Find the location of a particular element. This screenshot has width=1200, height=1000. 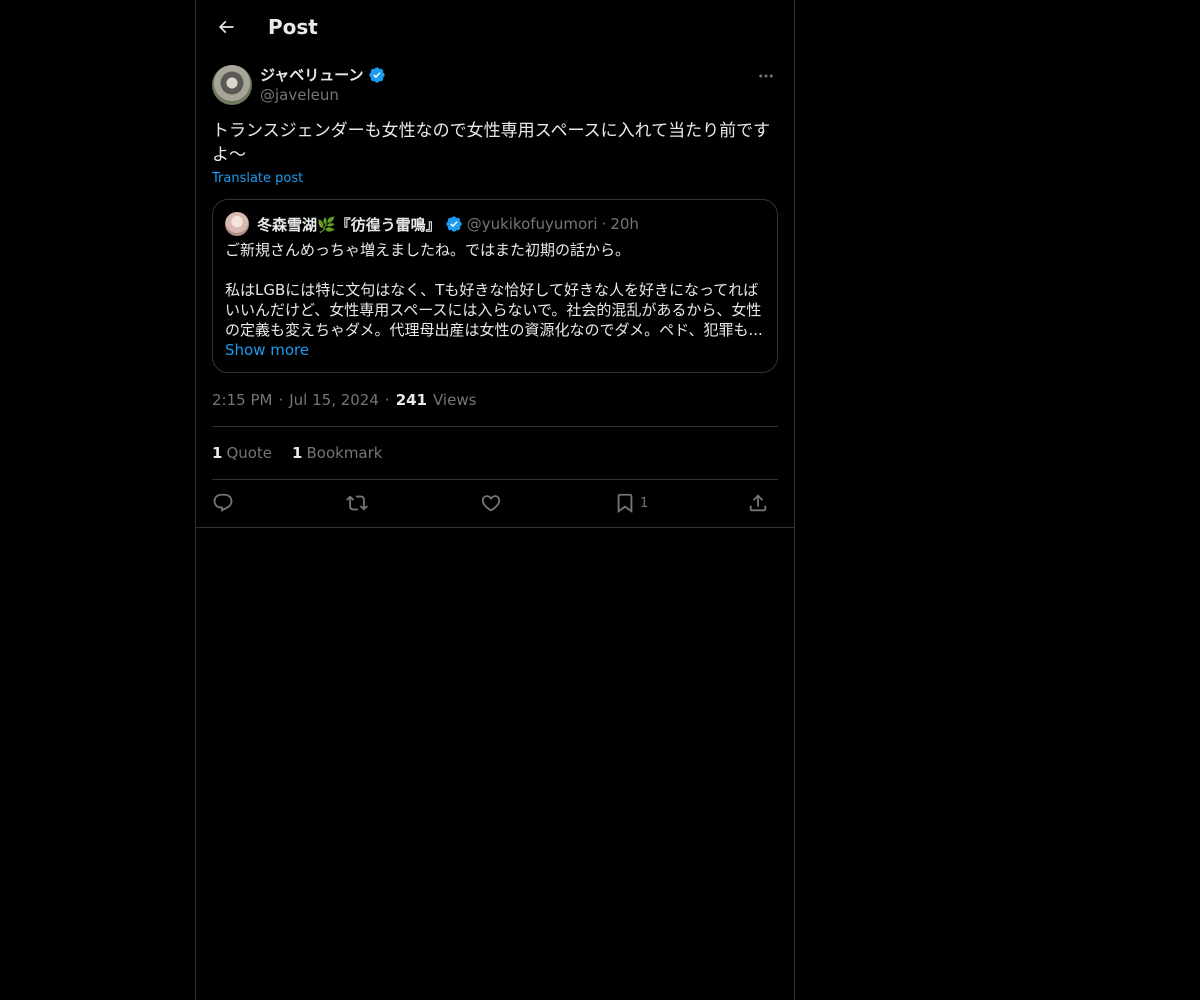

bookmarks-stat: 1 Bookmark is located at coordinates (337, 453).